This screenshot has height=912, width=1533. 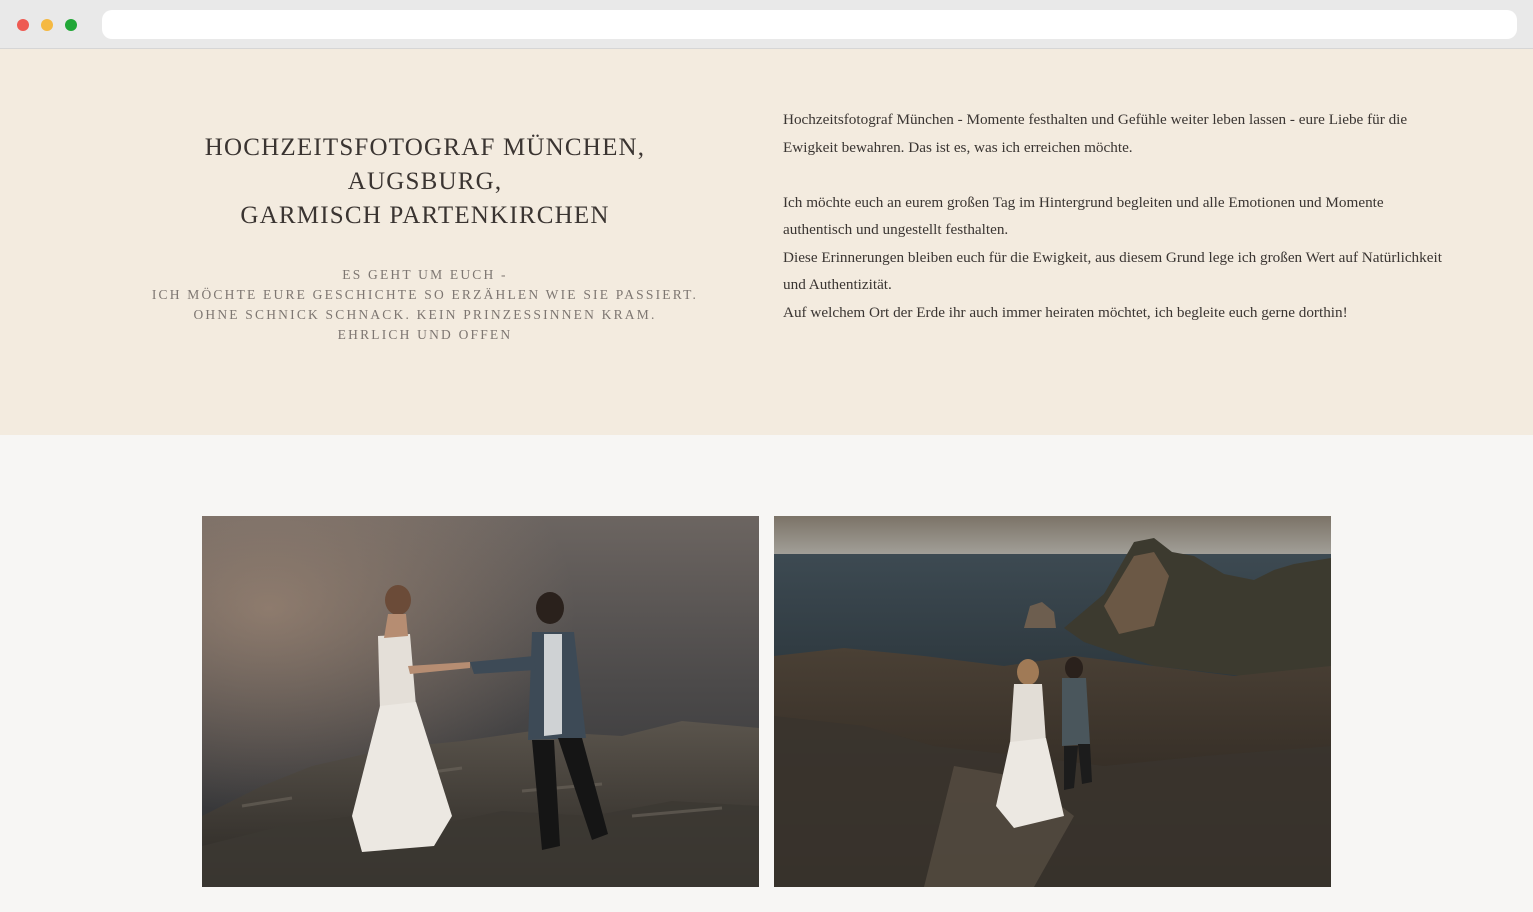 I want to click on maximize-window-button, so click(x=71, y=25).